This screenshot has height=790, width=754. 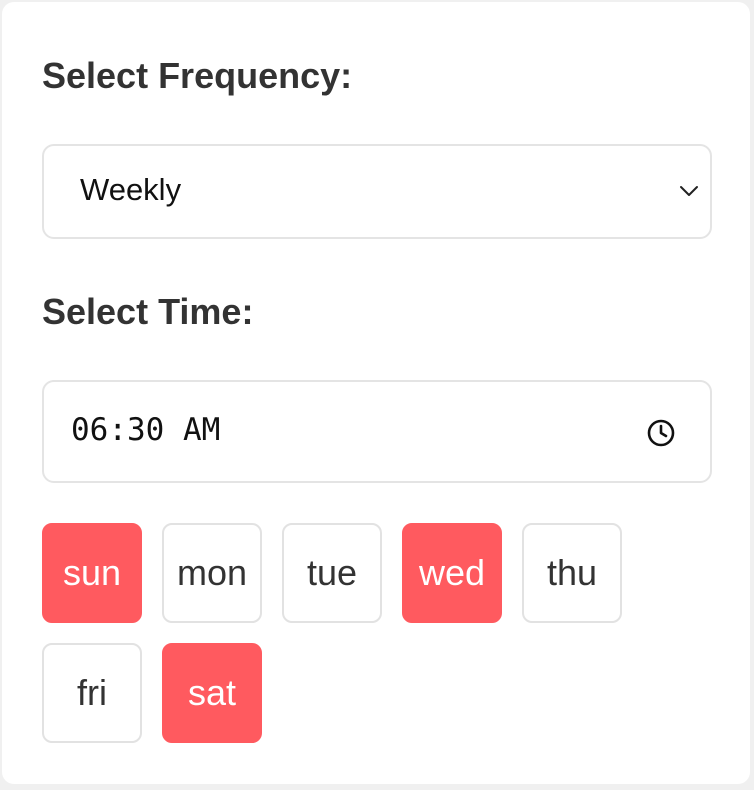 I want to click on chevron-down-icon, so click(x=689, y=191).